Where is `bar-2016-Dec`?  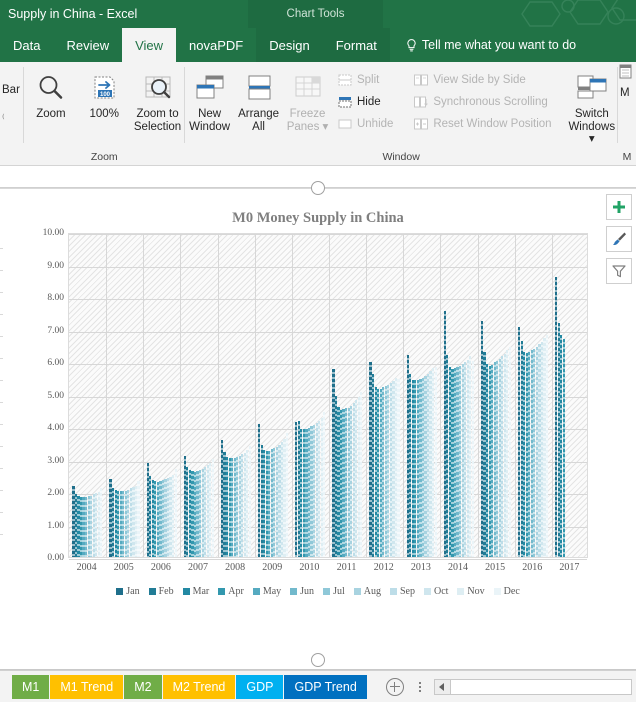 bar-2016-Dec is located at coordinates (547, 446).